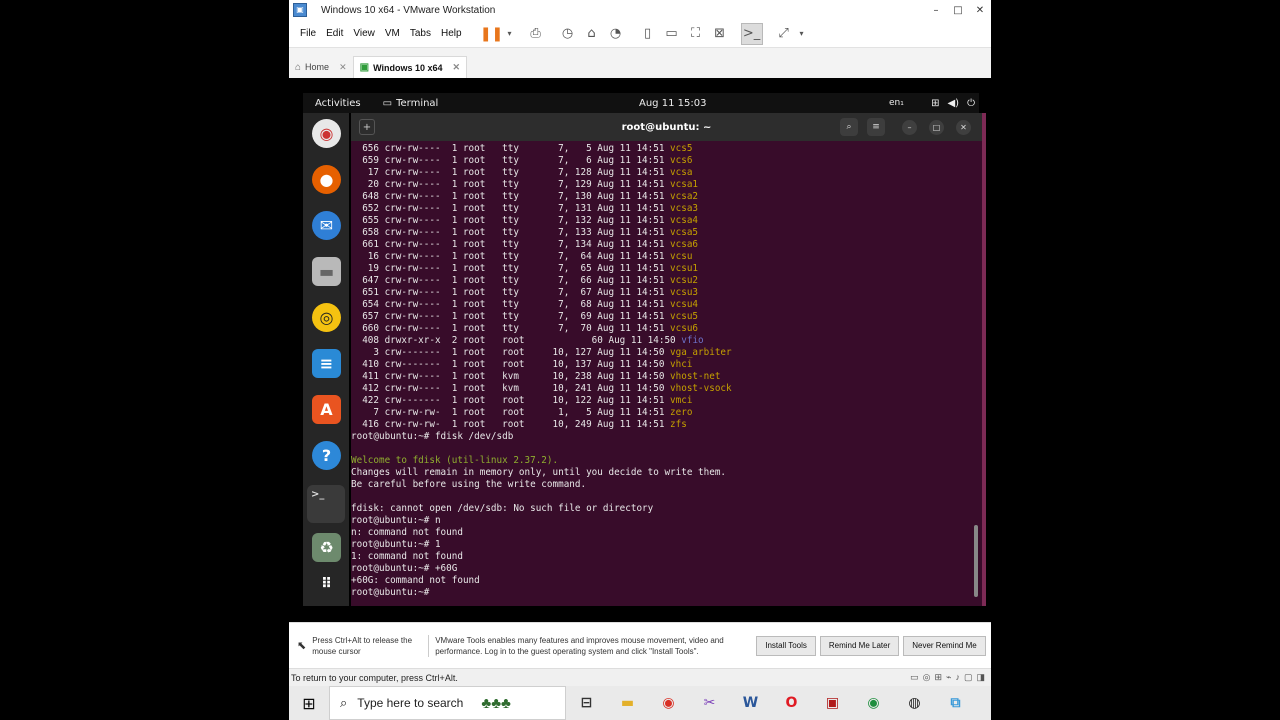  What do you see at coordinates (873, 703) in the screenshot?
I see `chrome-alt-icon: ◉` at bounding box center [873, 703].